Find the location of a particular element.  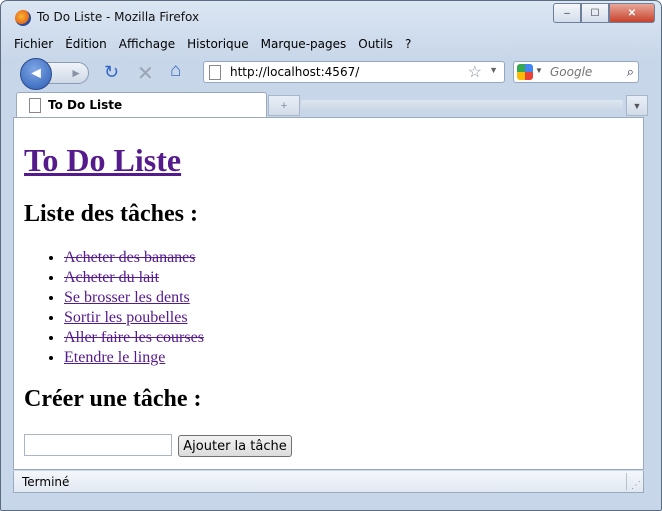

chevron-down-icon: ▼ is located at coordinates (637, 105).